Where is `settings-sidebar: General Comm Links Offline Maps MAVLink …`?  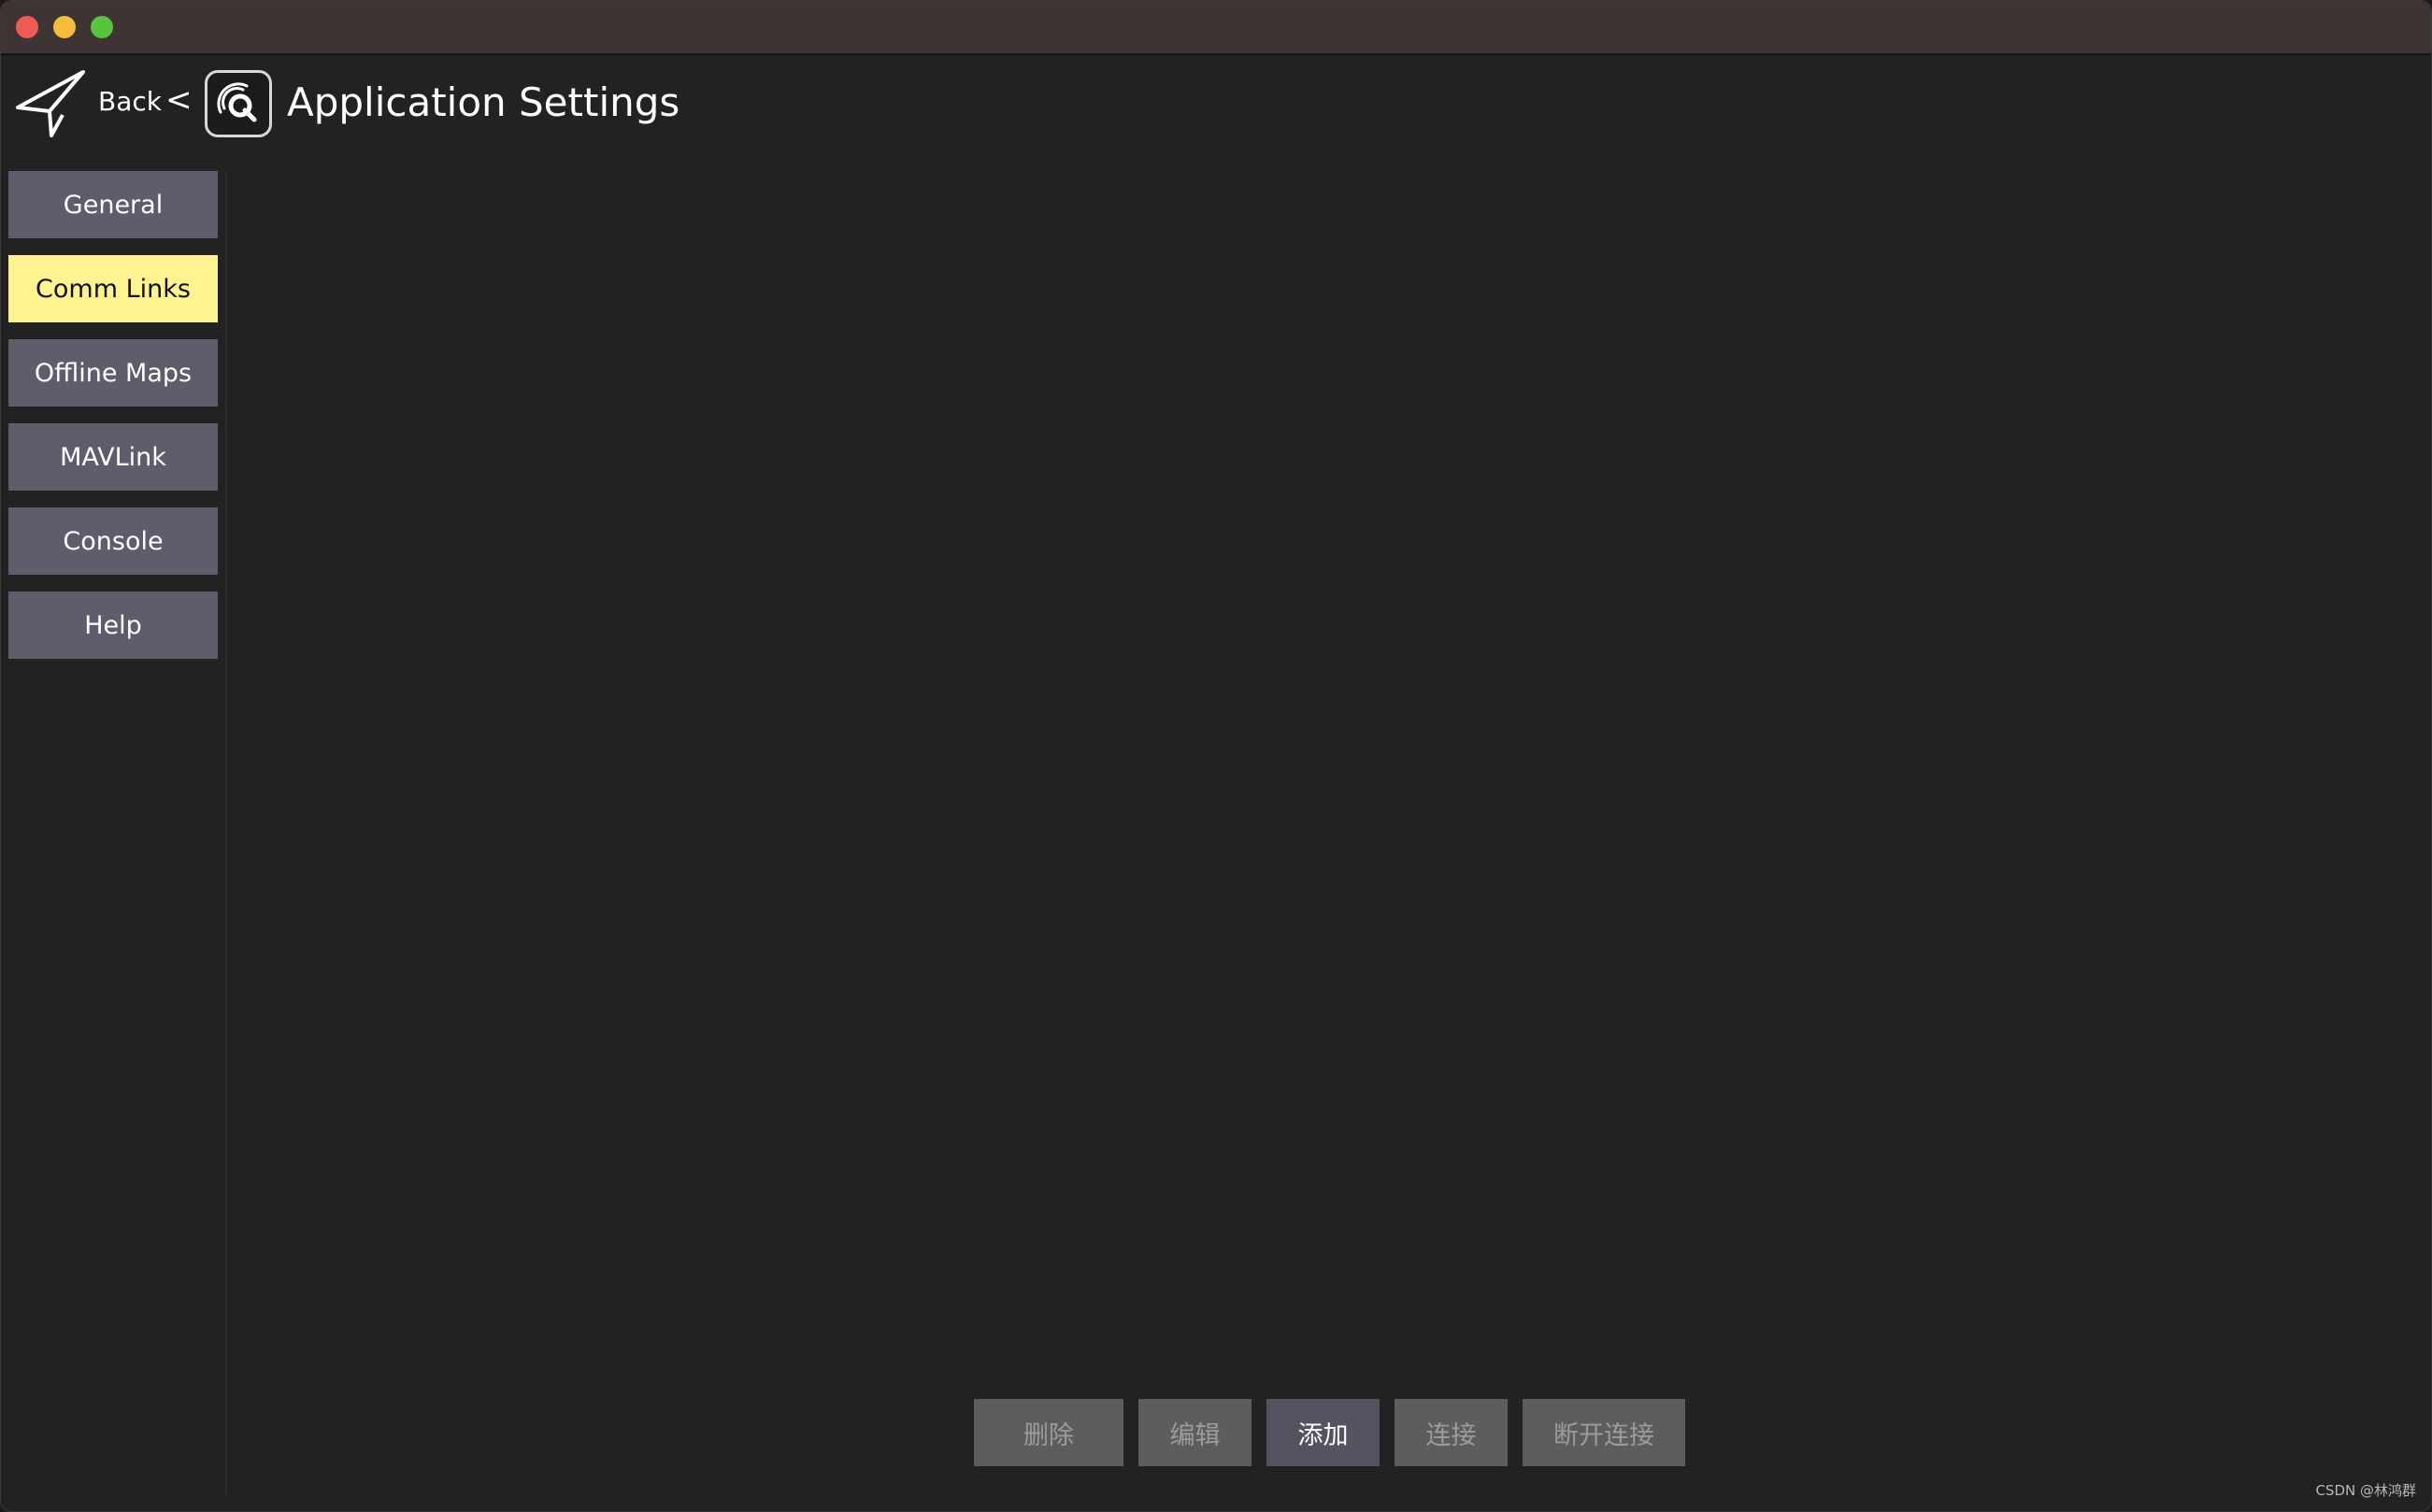 settings-sidebar: General Comm Links Offline Maps MAVLink … is located at coordinates (113, 827).